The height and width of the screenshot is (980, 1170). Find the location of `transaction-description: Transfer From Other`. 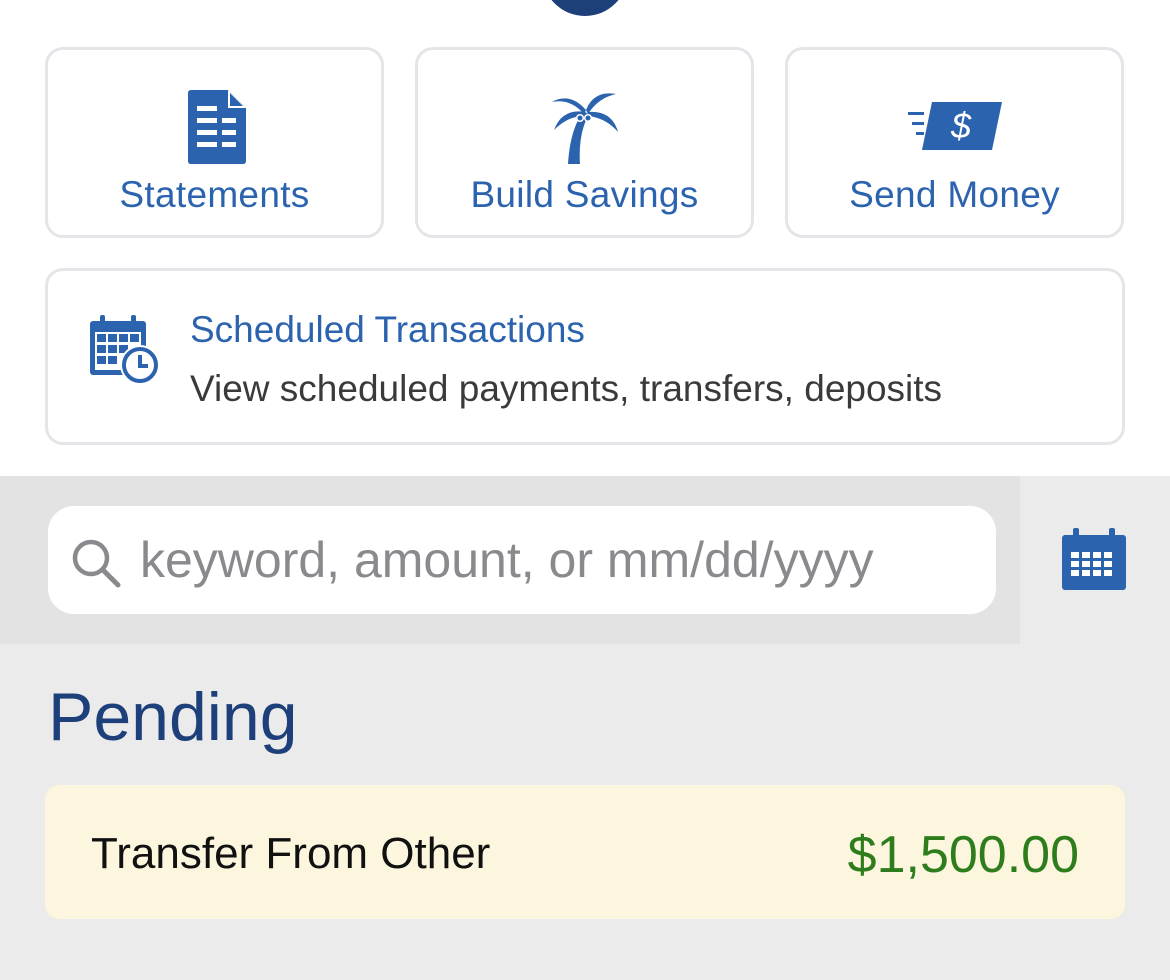

transaction-description: Transfer From Other is located at coordinates (291, 853).